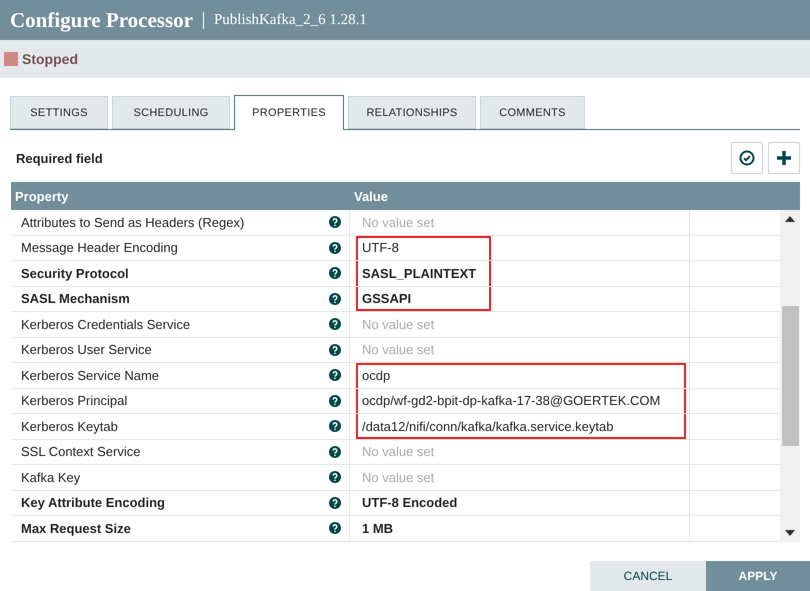 This screenshot has width=810, height=591. I want to click on property-value: /data12/nifi/conn/kafka/kafka.service.keytab, so click(488, 426).